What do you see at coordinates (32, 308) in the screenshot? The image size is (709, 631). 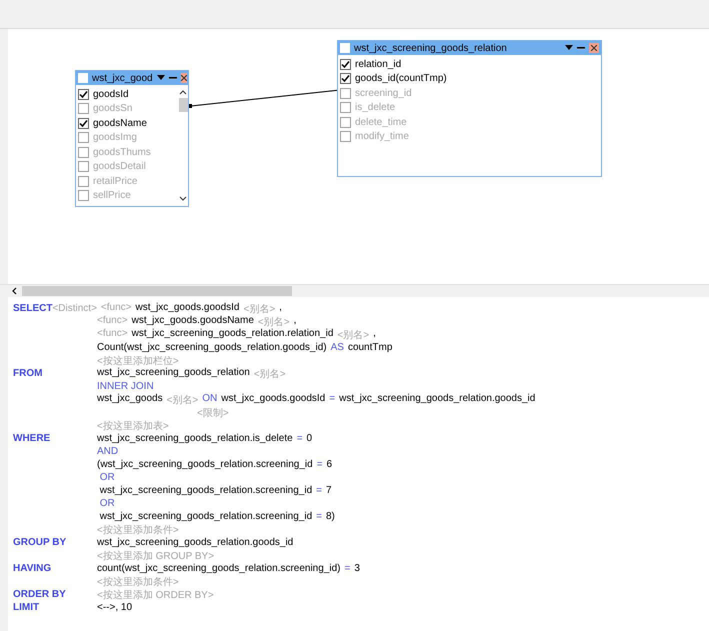 I see `sql-clause: SELECT` at bounding box center [32, 308].